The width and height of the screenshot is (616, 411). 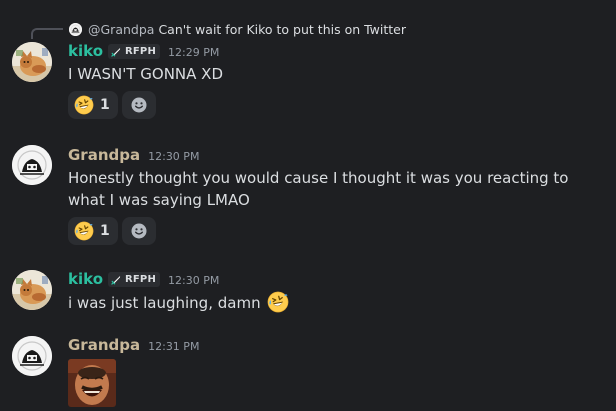 I want to click on message: Grandpa 12:31 PM, so click(x=133, y=371).